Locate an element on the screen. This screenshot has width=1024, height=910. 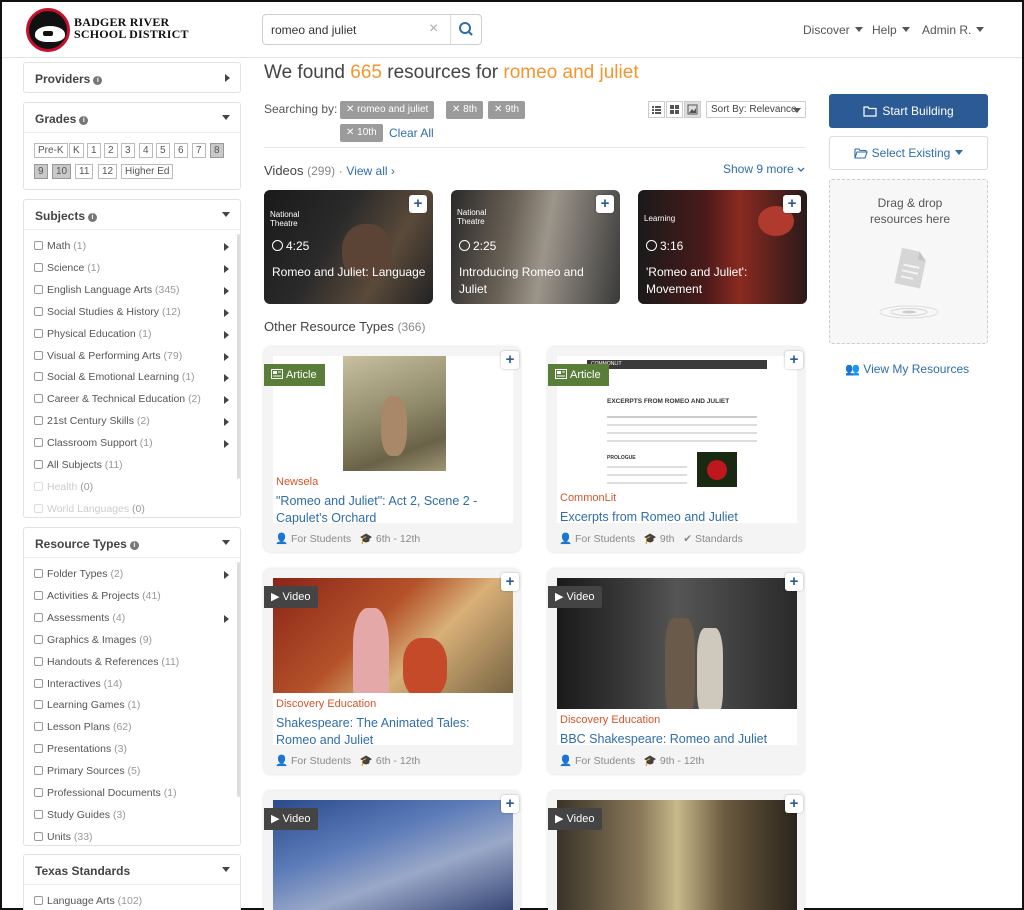
resource-types-filter-item: Graphics & Images (9) is located at coordinates (93, 641).